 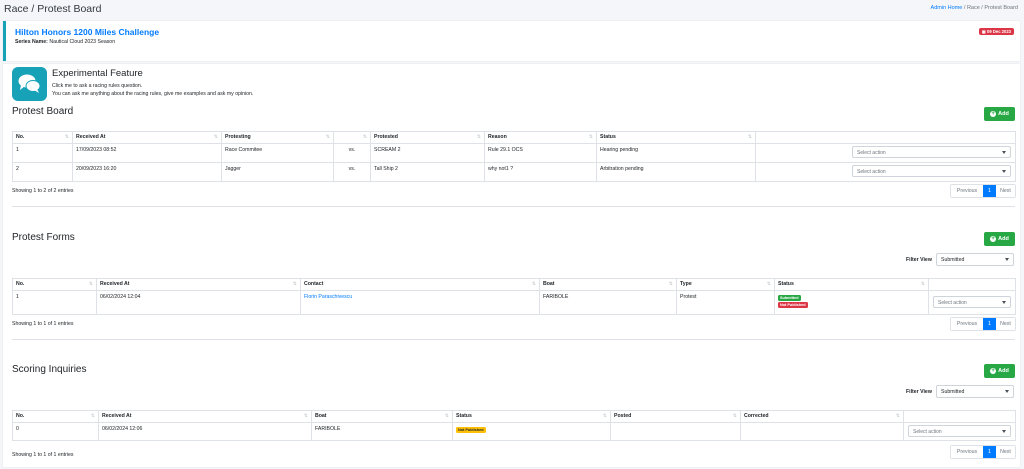 What do you see at coordinates (277, 137) in the screenshot?
I see `column-header: Protesting ⇅` at bounding box center [277, 137].